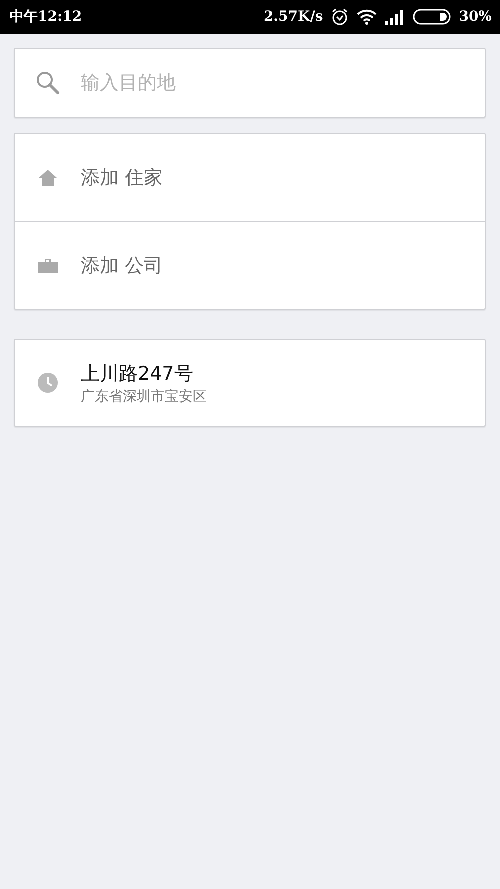 This screenshot has height=889, width=500. Describe the element at coordinates (48, 177) in the screenshot. I see `home-icon` at that location.